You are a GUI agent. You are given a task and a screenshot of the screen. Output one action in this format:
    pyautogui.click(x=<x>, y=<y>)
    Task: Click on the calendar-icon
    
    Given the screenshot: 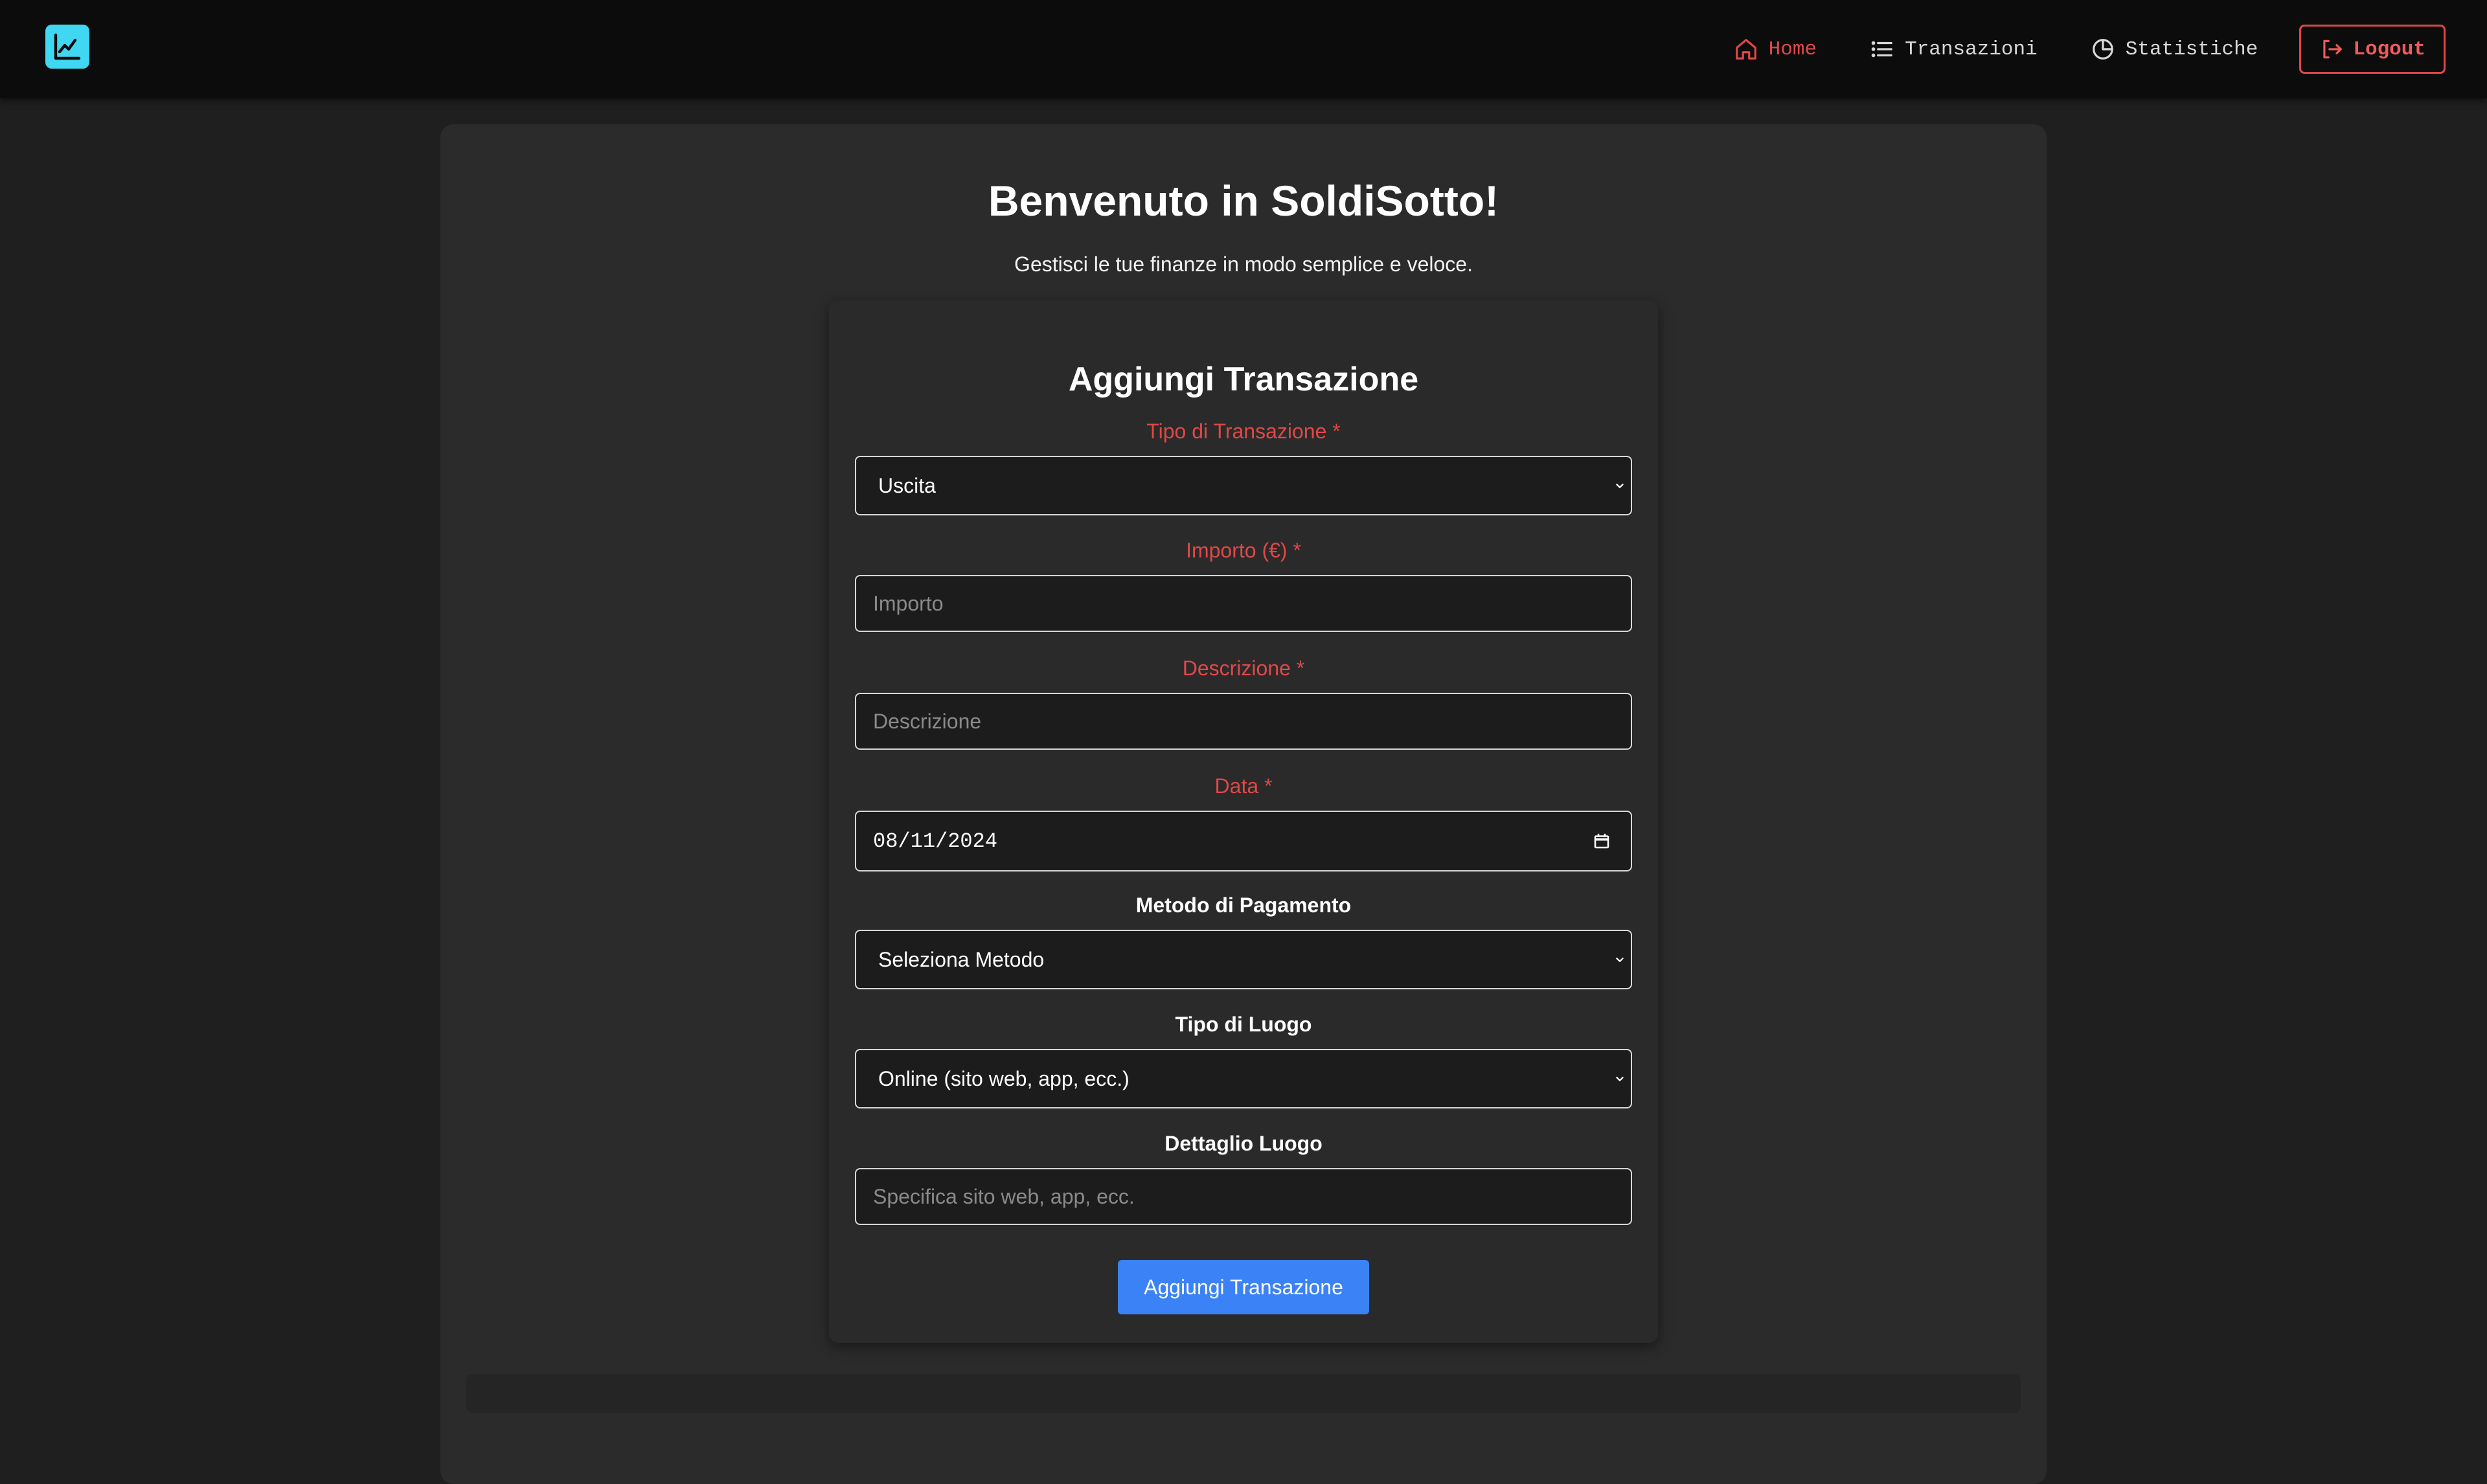 What is the action you would take?
    pyautogui.click(x=1601, y=841)
    